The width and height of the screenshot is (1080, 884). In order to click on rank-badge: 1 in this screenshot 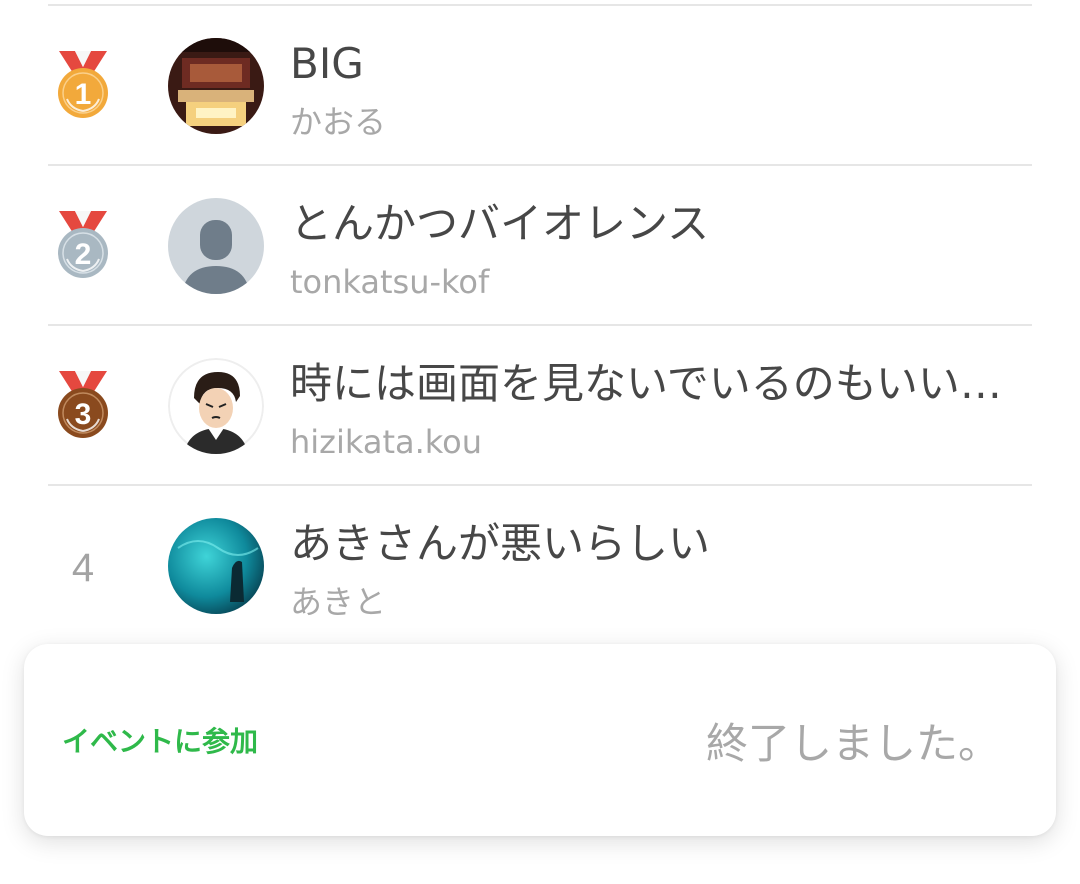, I will do `click(83, 85)`.